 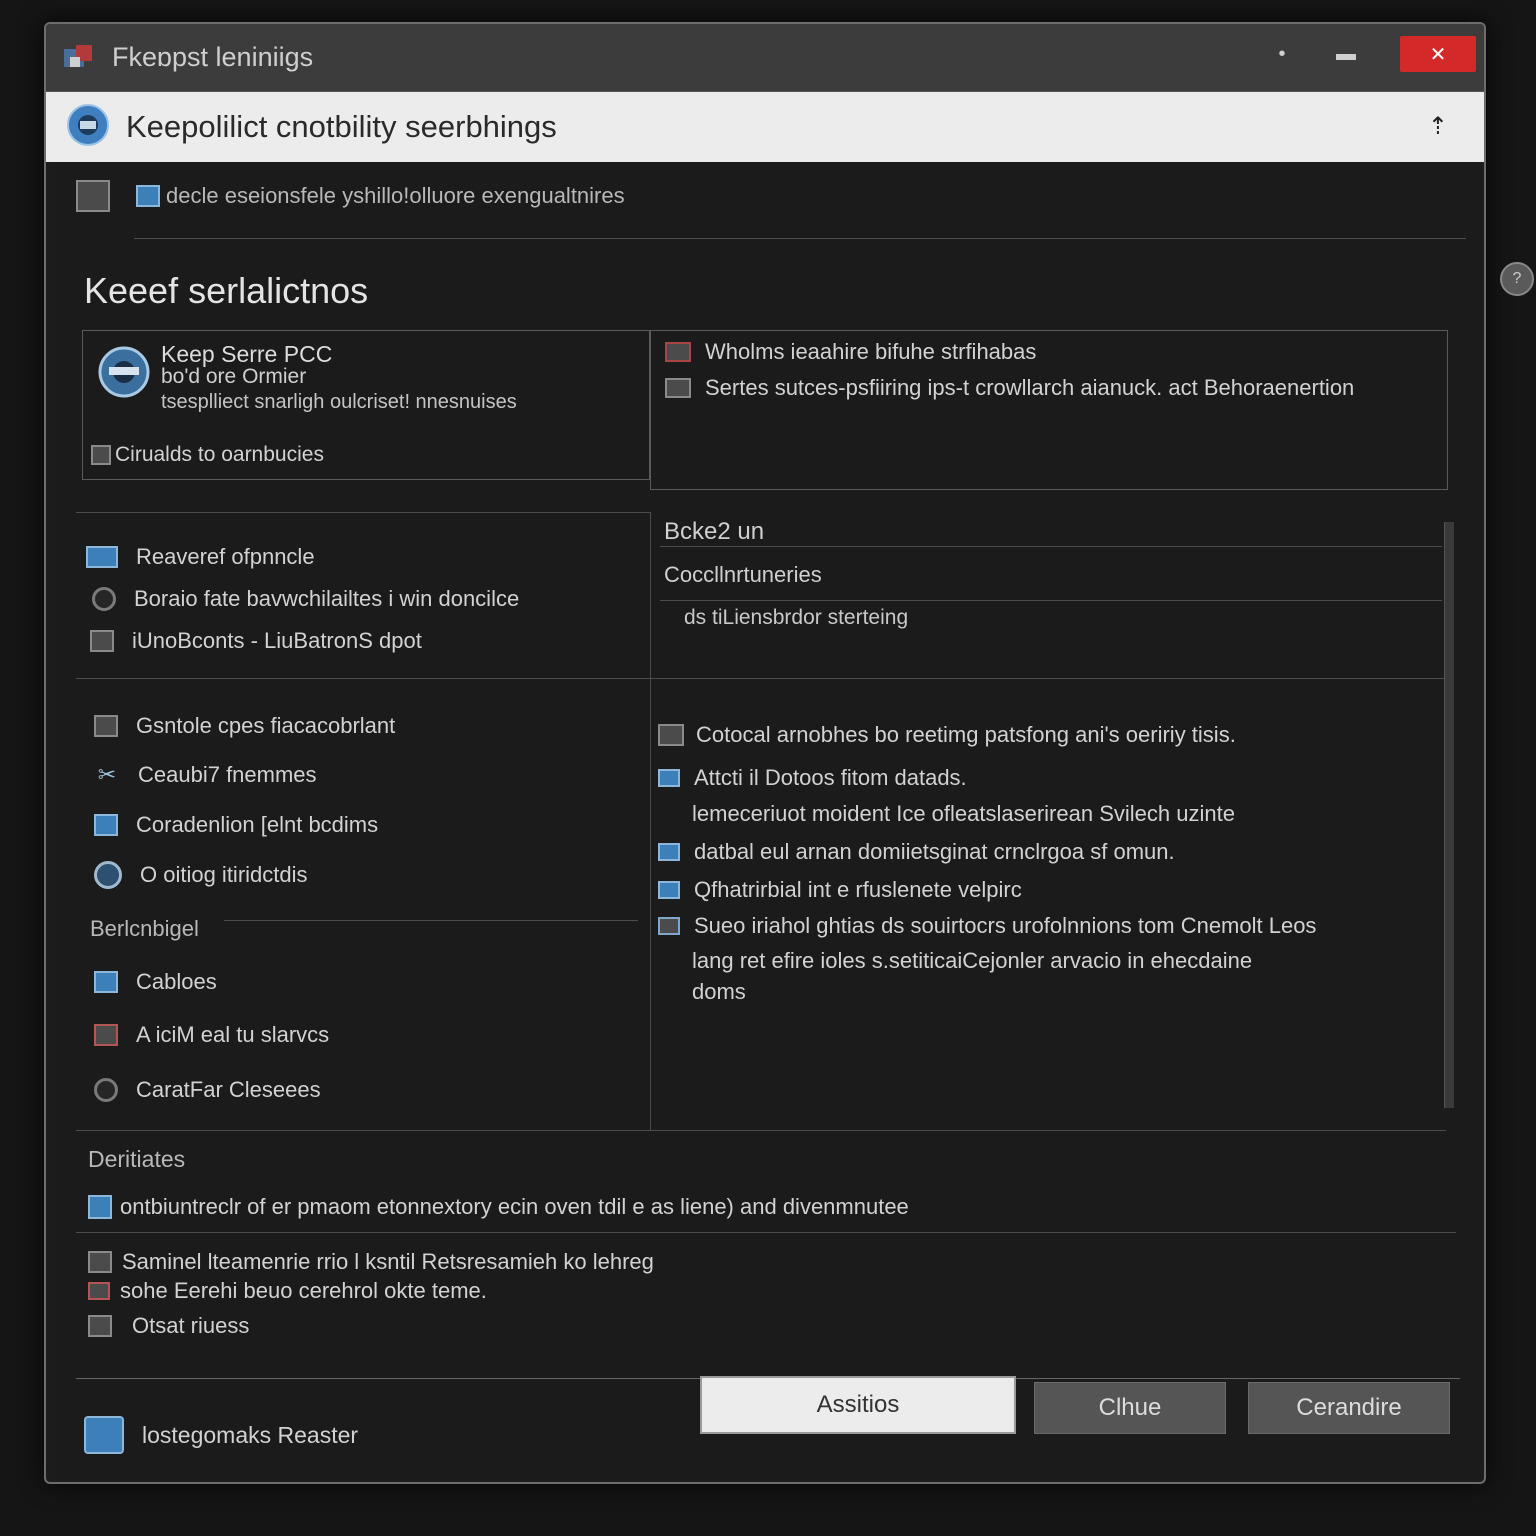 I want to click on info-icon, so click(x=100, y=1207).